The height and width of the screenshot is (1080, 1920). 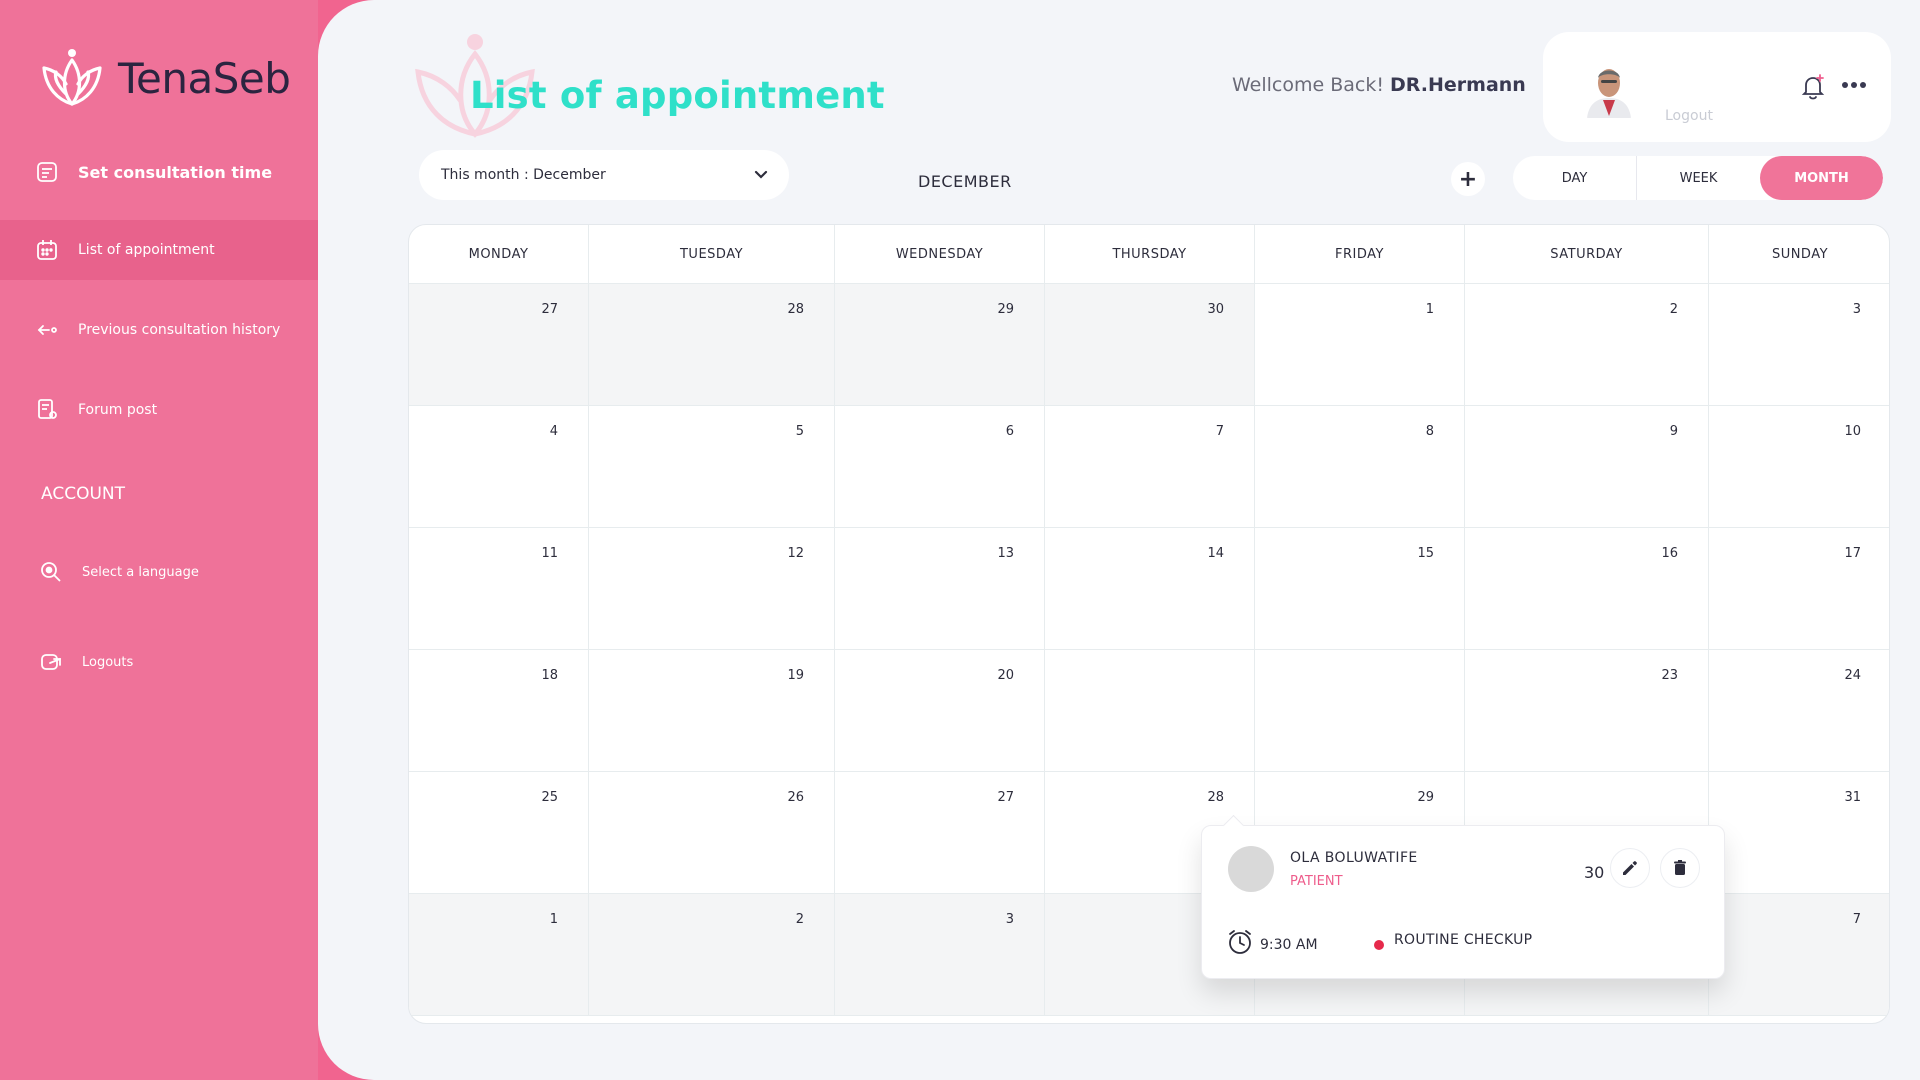 I want to click on weekday-header-monday: MONDAY, so click(x=499, y=254).